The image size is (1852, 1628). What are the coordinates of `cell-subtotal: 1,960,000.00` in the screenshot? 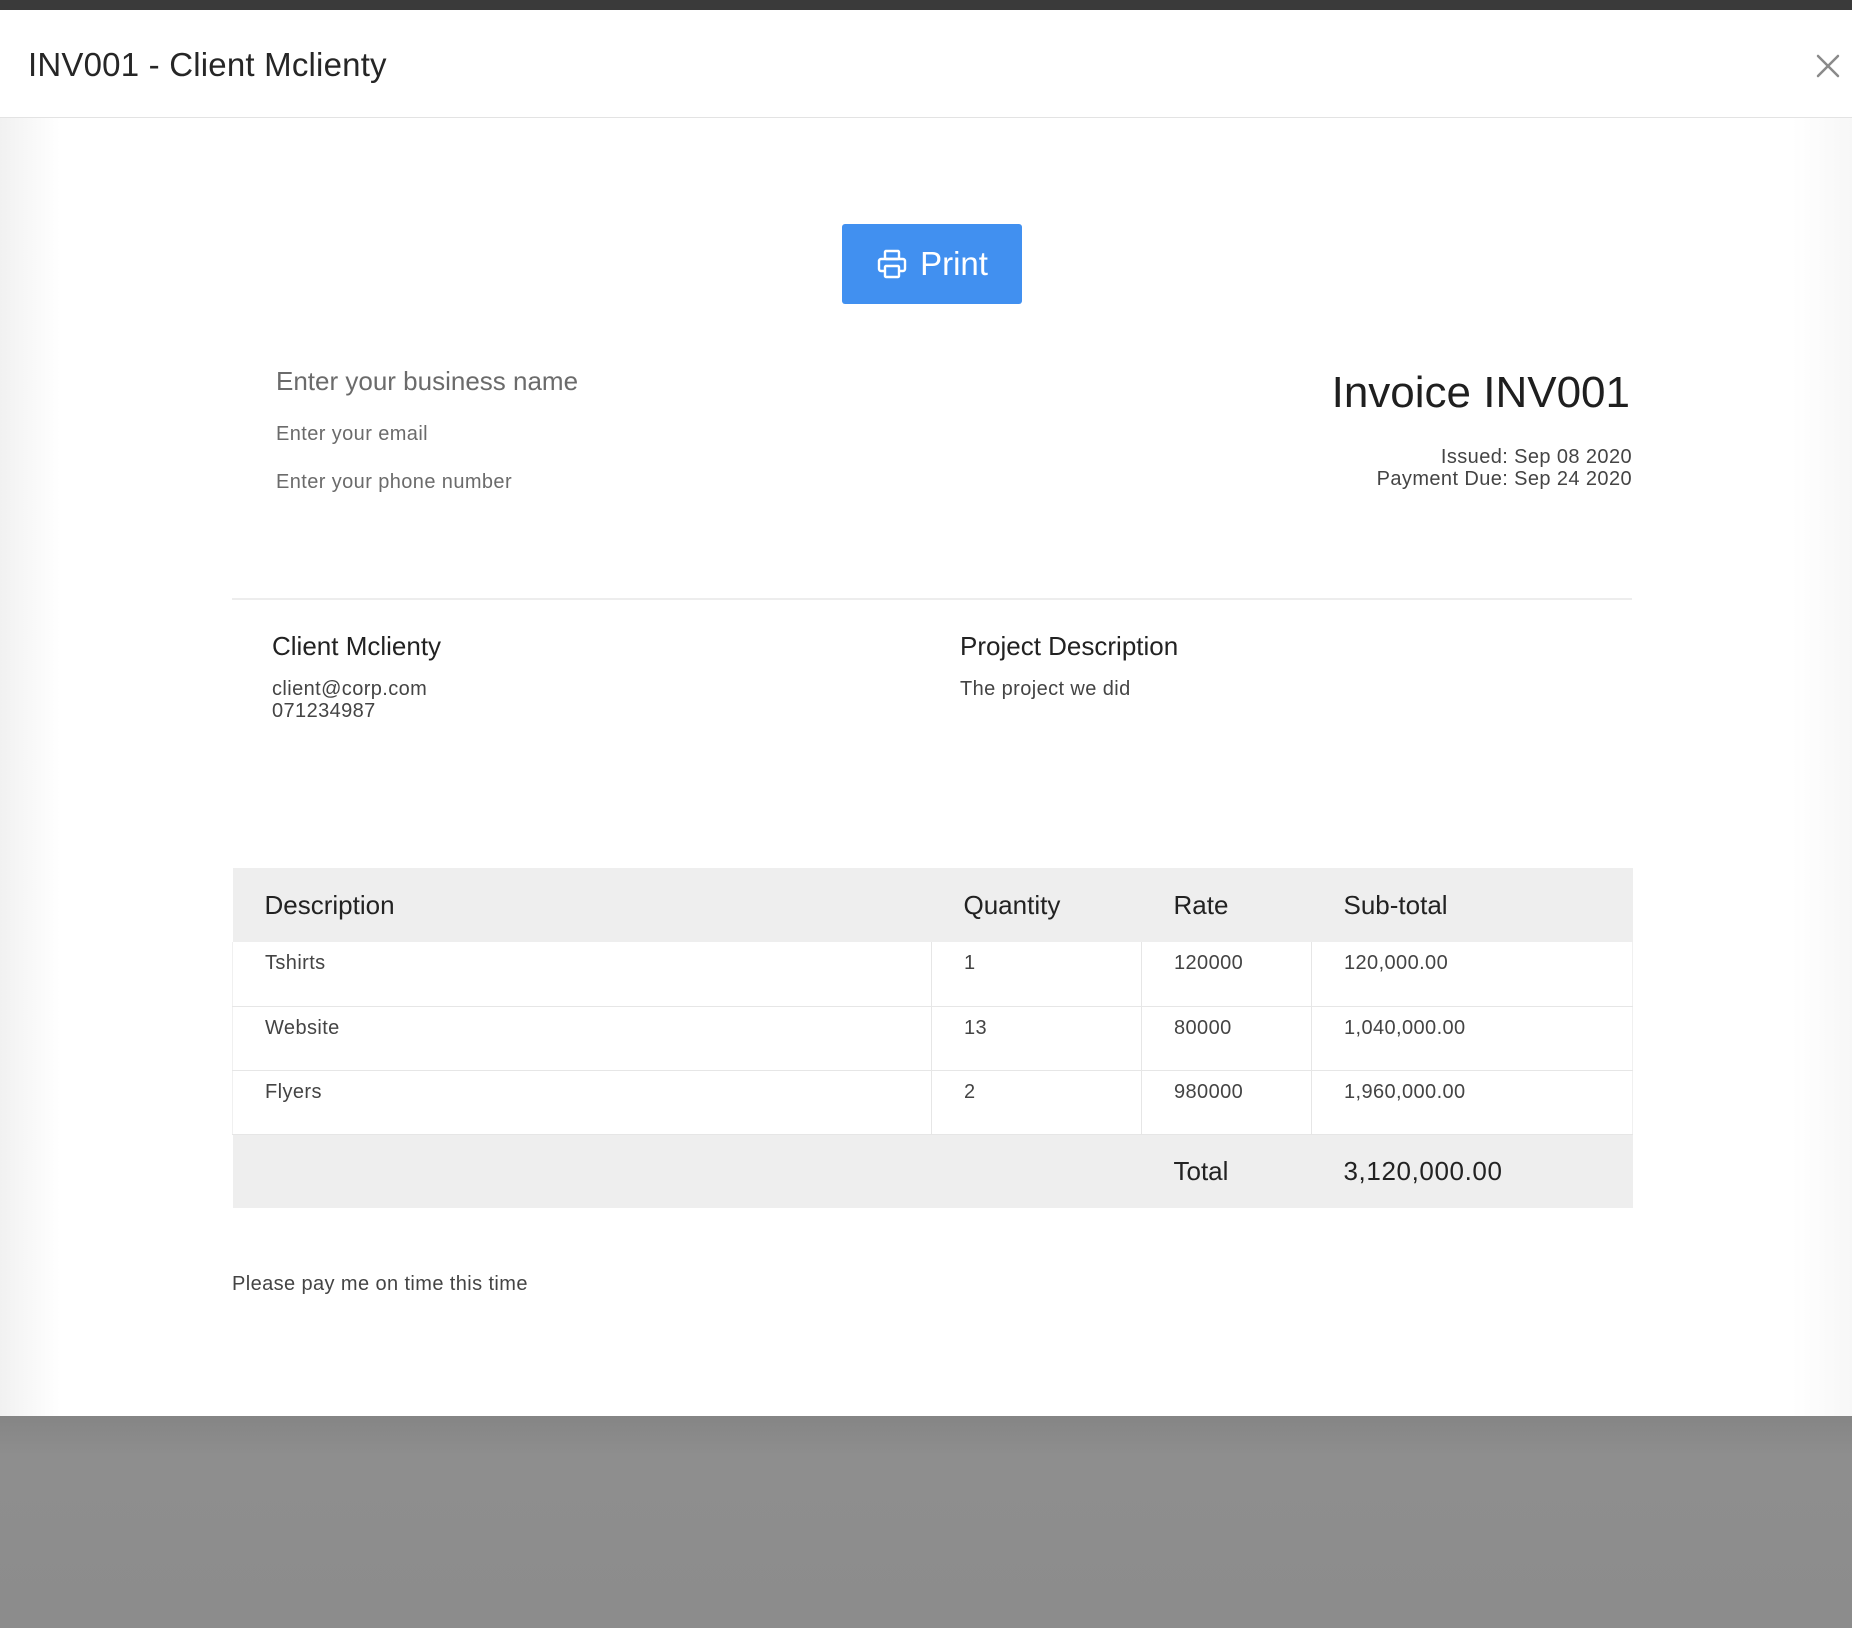 It's located at (1472, 1102).